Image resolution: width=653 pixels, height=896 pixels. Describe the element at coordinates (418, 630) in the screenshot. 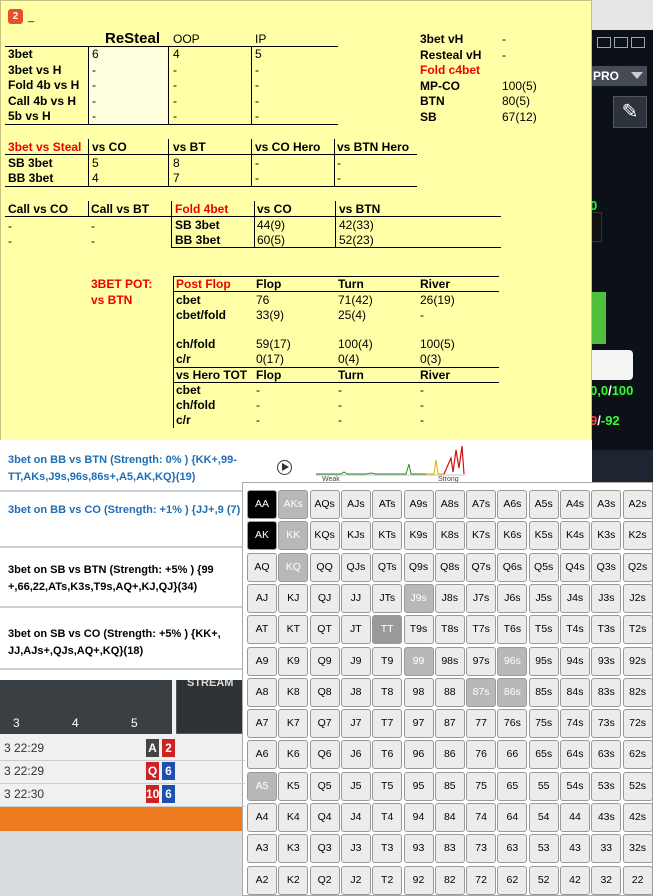

I see `range-cell: T9s` at that location.